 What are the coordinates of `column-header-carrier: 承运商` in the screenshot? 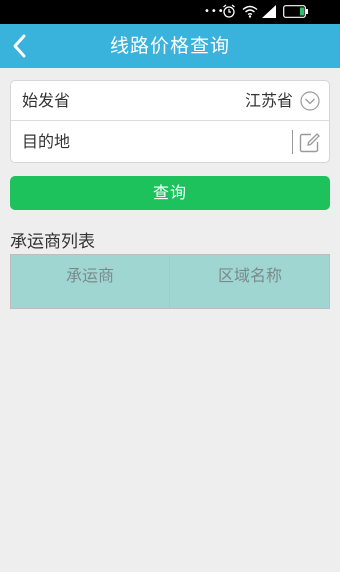 It's located at (90, 281).